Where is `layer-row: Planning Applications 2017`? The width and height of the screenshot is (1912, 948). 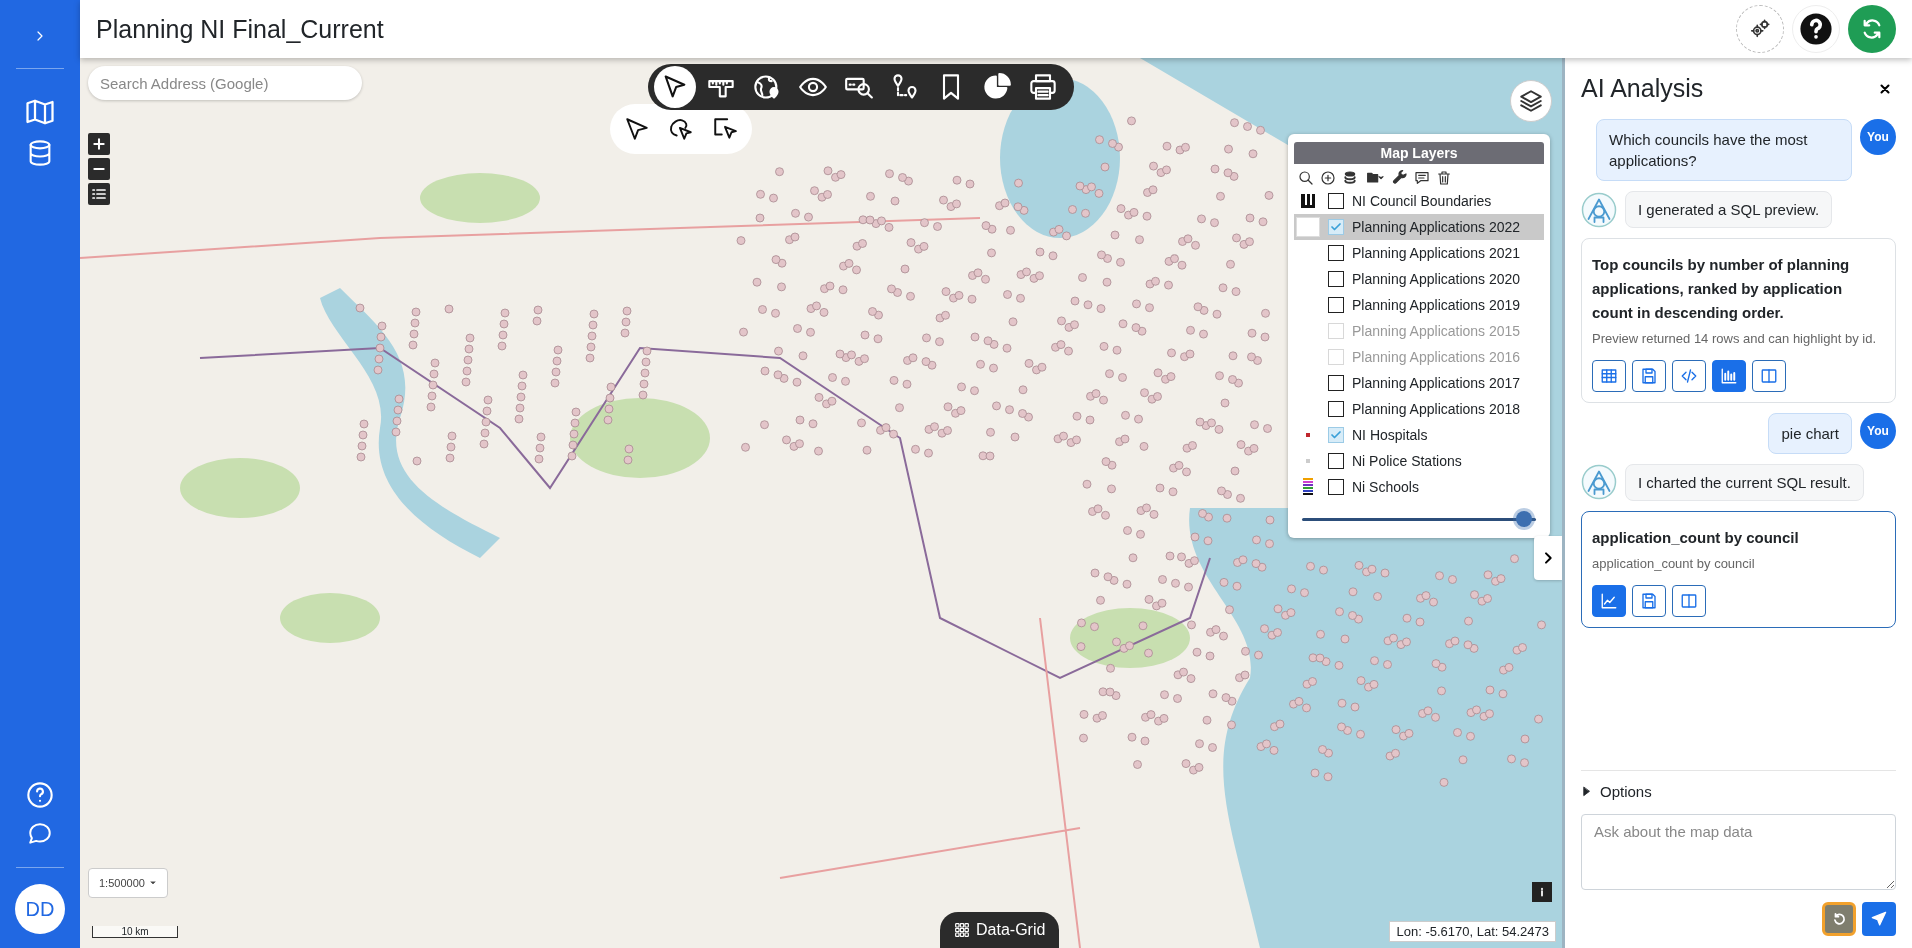 layer-row: Planning Applications 2017 is located at coordinates (1419, 383).